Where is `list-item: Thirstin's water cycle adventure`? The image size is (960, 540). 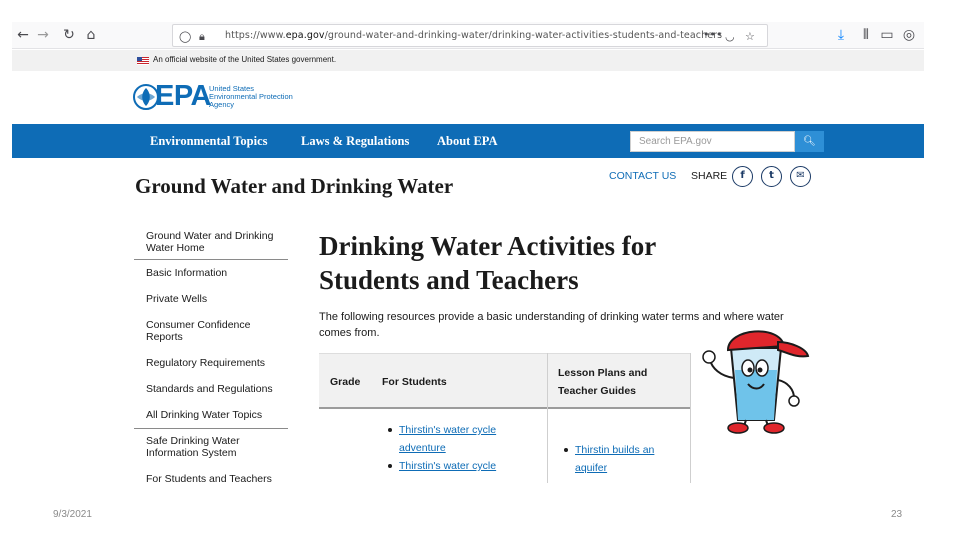
list-item: Thirstin's water cycle adventure is located at coordinates (463, 439).